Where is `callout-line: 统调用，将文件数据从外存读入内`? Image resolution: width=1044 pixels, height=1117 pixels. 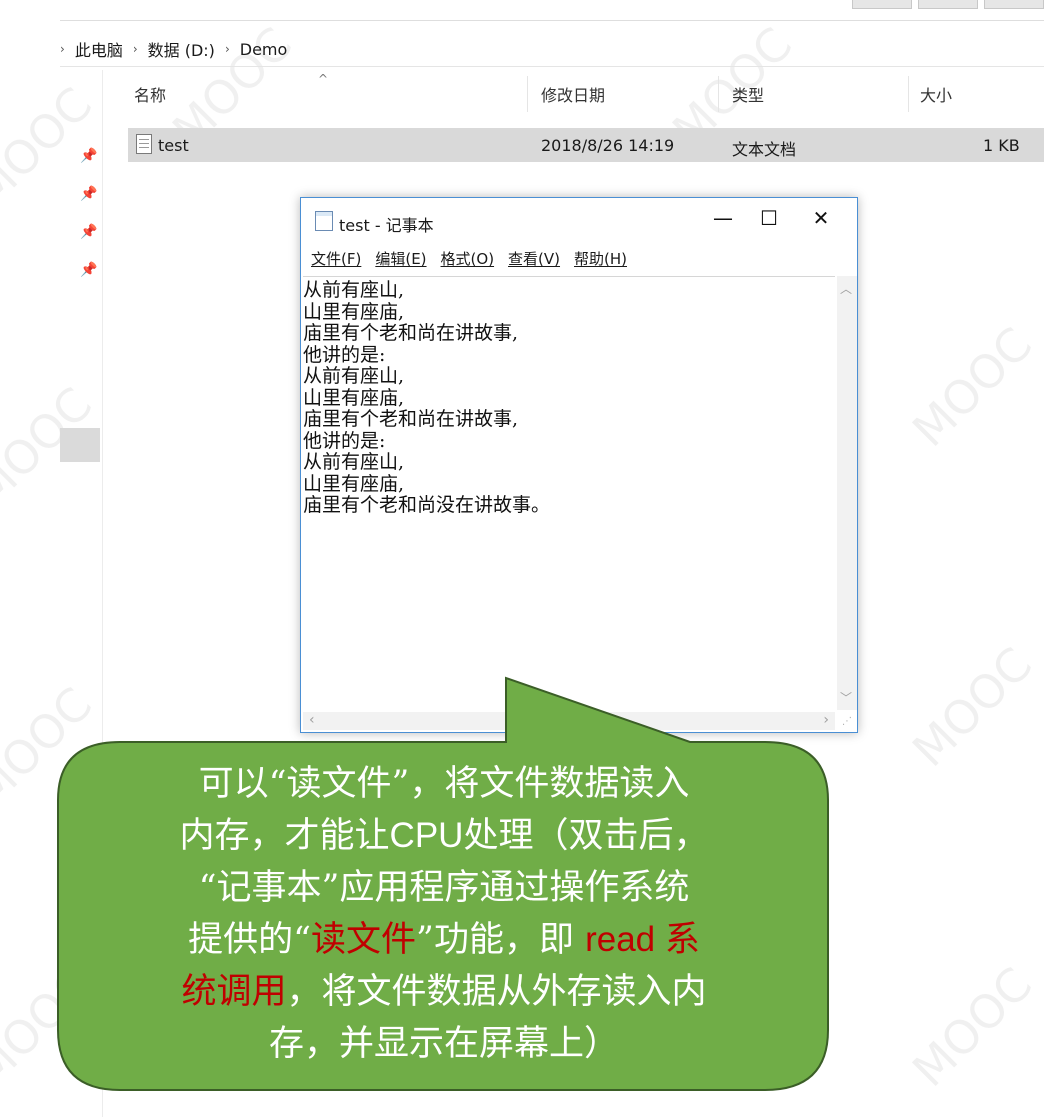
callout-line: 统调用，将文件数据从外存读入内 is located at coordinates (444, 992).